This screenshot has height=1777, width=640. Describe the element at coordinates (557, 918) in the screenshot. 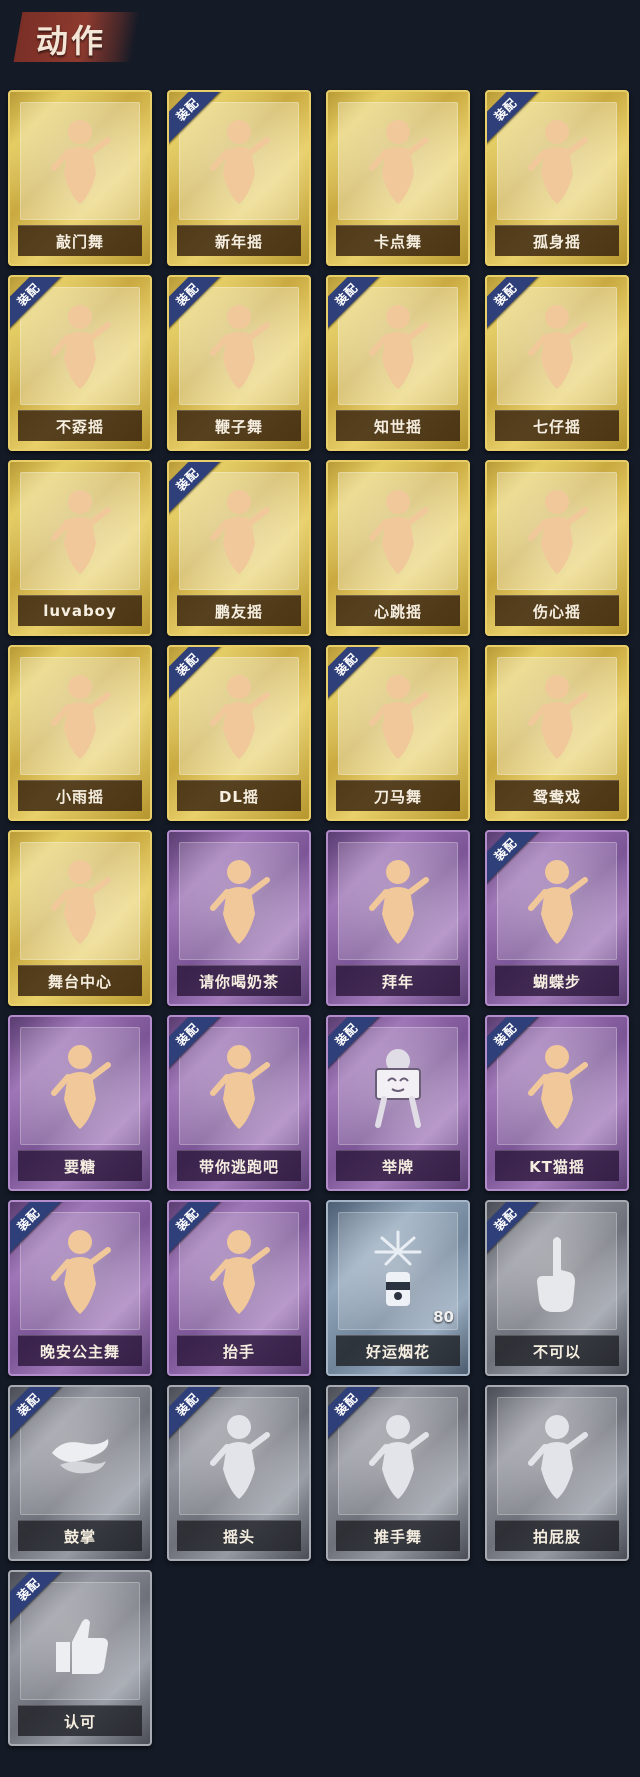

I see `emote-card: 蝴蝶步 装配` at that location.